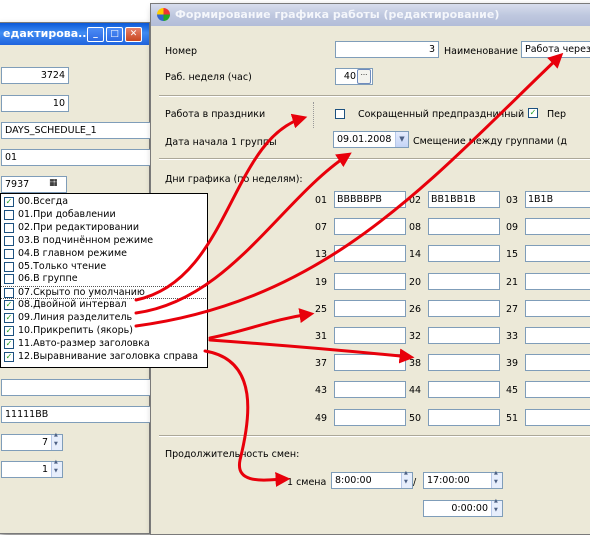 The height and width of the screenshot is (535, 590). I want to click on flag-list-item: 02.При редактировании, so click(103, 228).